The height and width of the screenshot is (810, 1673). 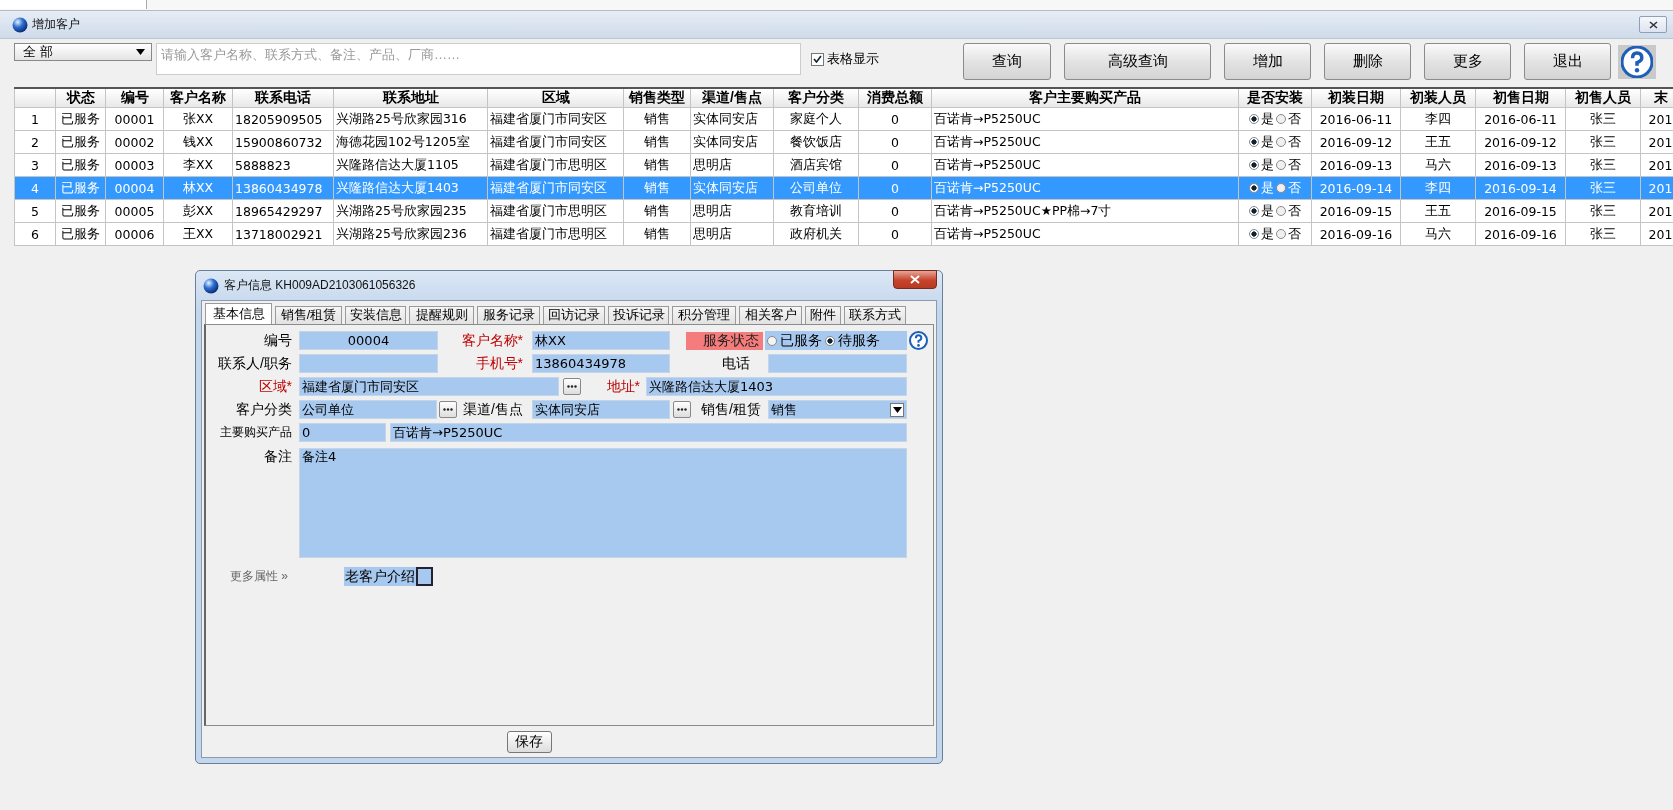 I want to click on column-header: 初售人员, so click(x=1603, y=98).